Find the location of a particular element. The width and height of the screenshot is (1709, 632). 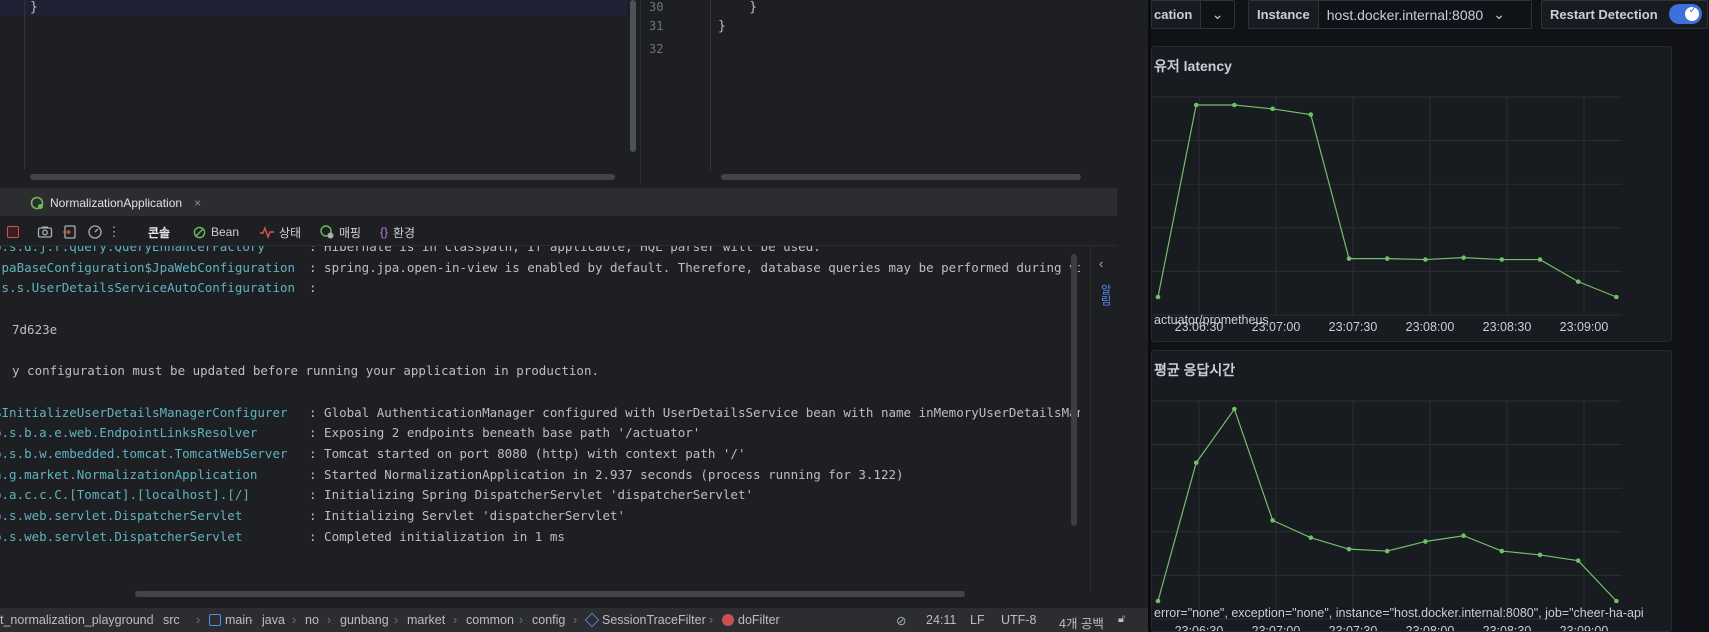

logger-name: JpaBaseConfiguration$JpaWebConfiguration is located at coordinates (154, 267).